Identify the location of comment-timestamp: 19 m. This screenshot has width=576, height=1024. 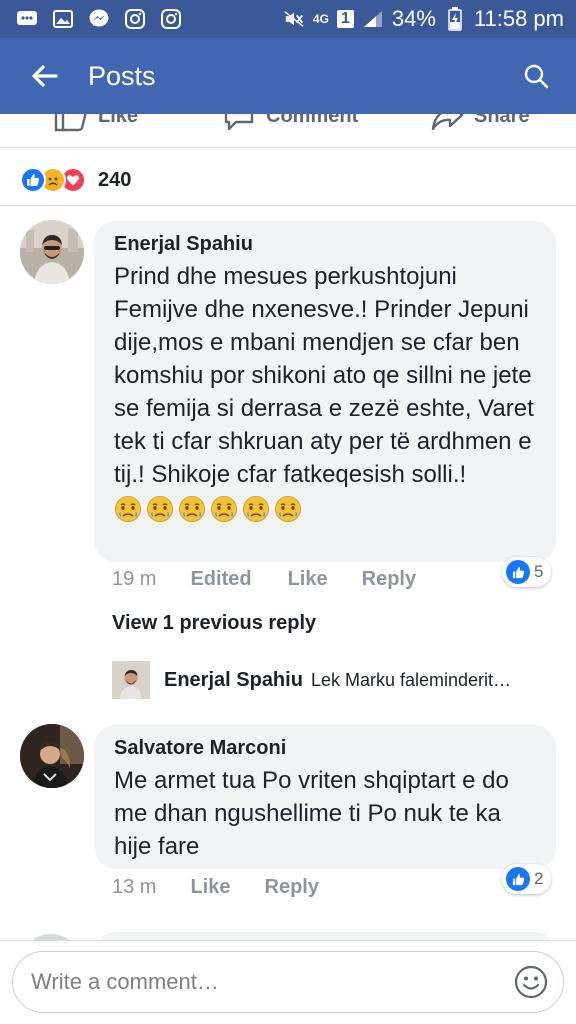
(134, 579).